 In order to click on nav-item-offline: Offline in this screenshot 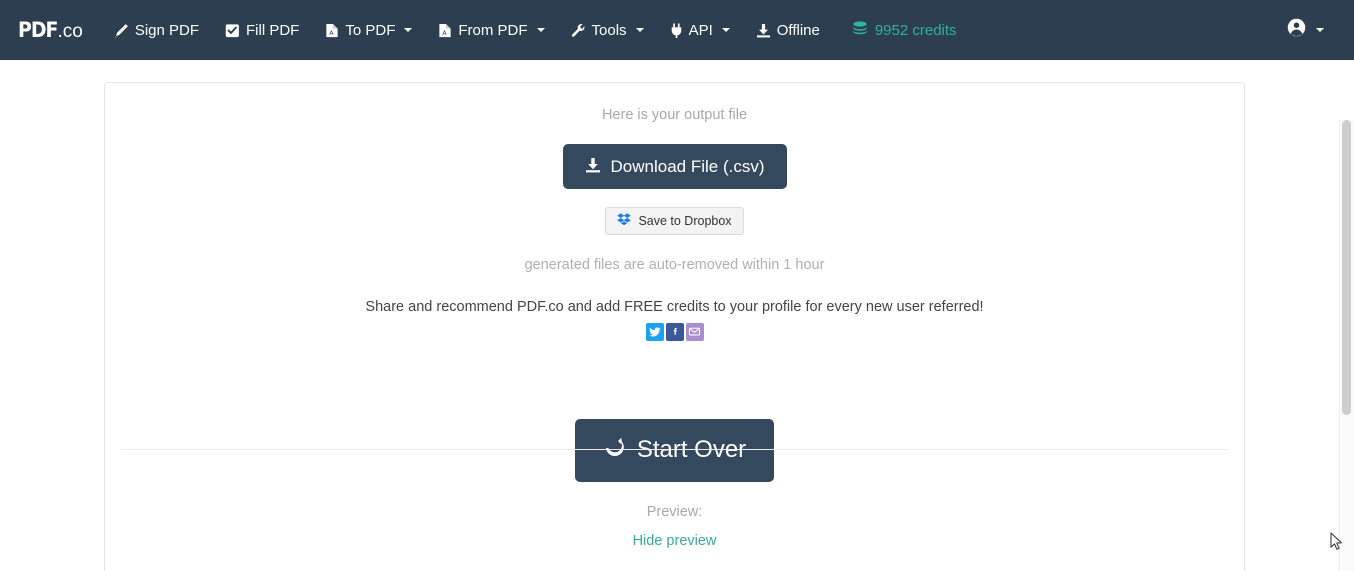, I will do `click(788, 30)`.